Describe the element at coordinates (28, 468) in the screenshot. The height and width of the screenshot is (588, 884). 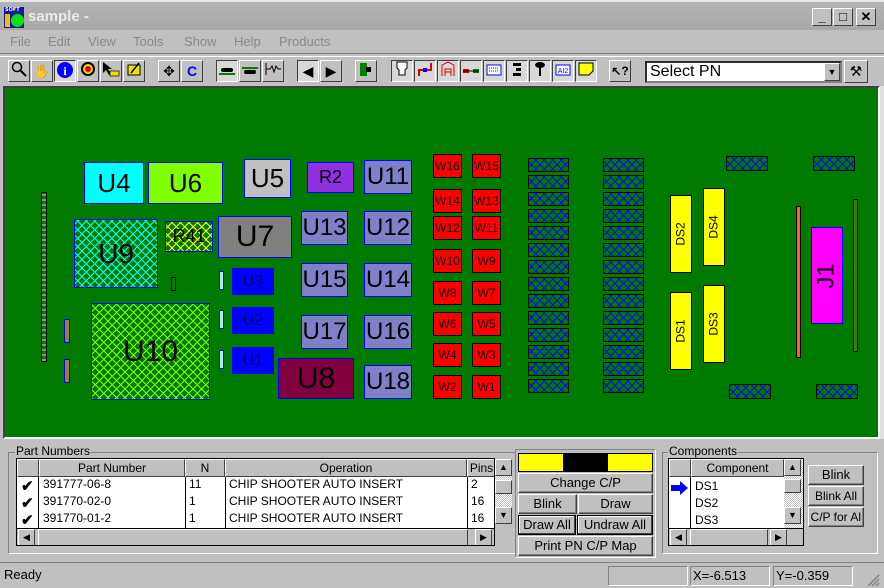
I see `column-header-check` at that location.